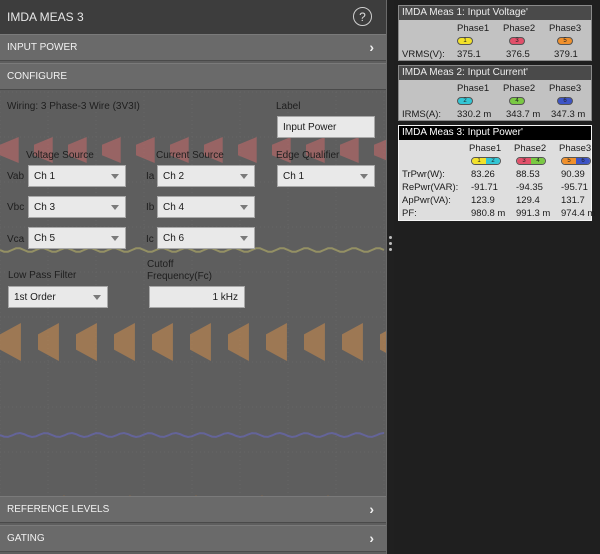 The width and height of the screenshot is (600, 554). I want to click on meas3-trpwr-phase3: 90.39, so click(573, 174).